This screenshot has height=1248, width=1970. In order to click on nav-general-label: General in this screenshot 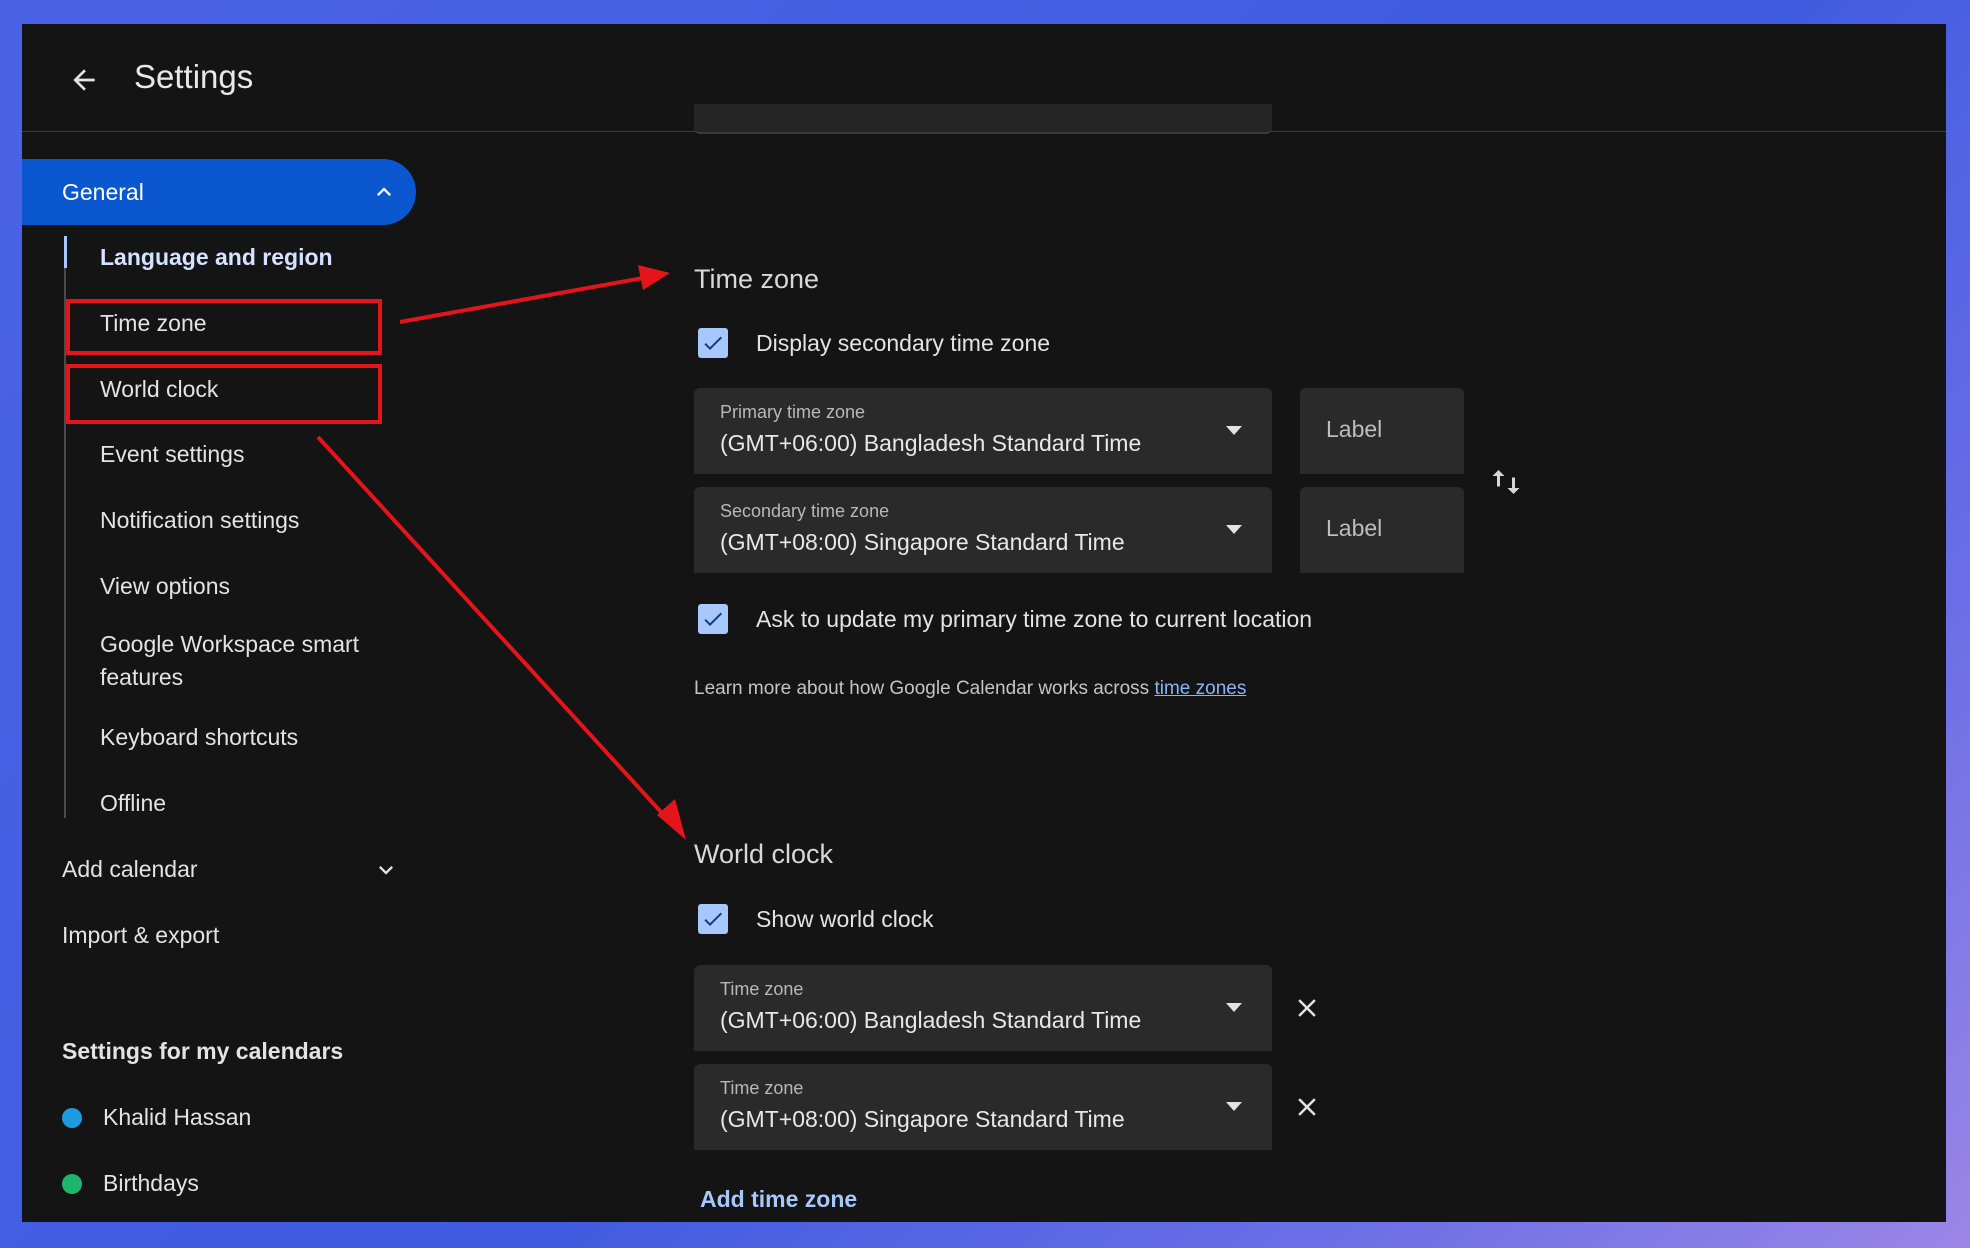, I will do `click(103, 191)`.